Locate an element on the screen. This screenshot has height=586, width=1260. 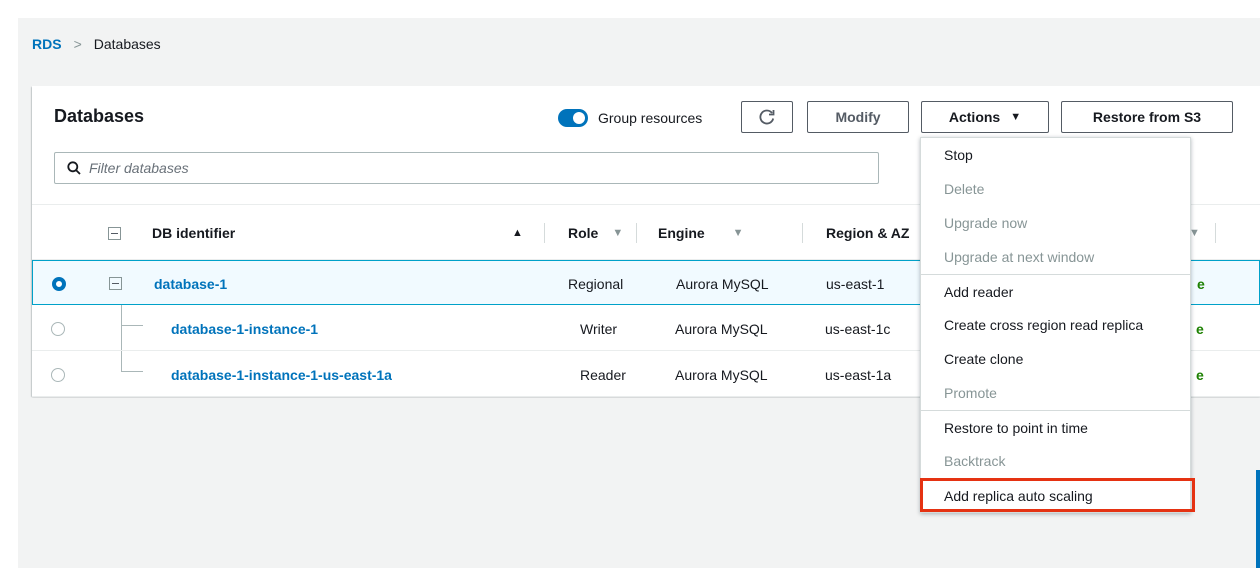
breadcrumb: RDS > Databases is located at coordinates (96, 44).